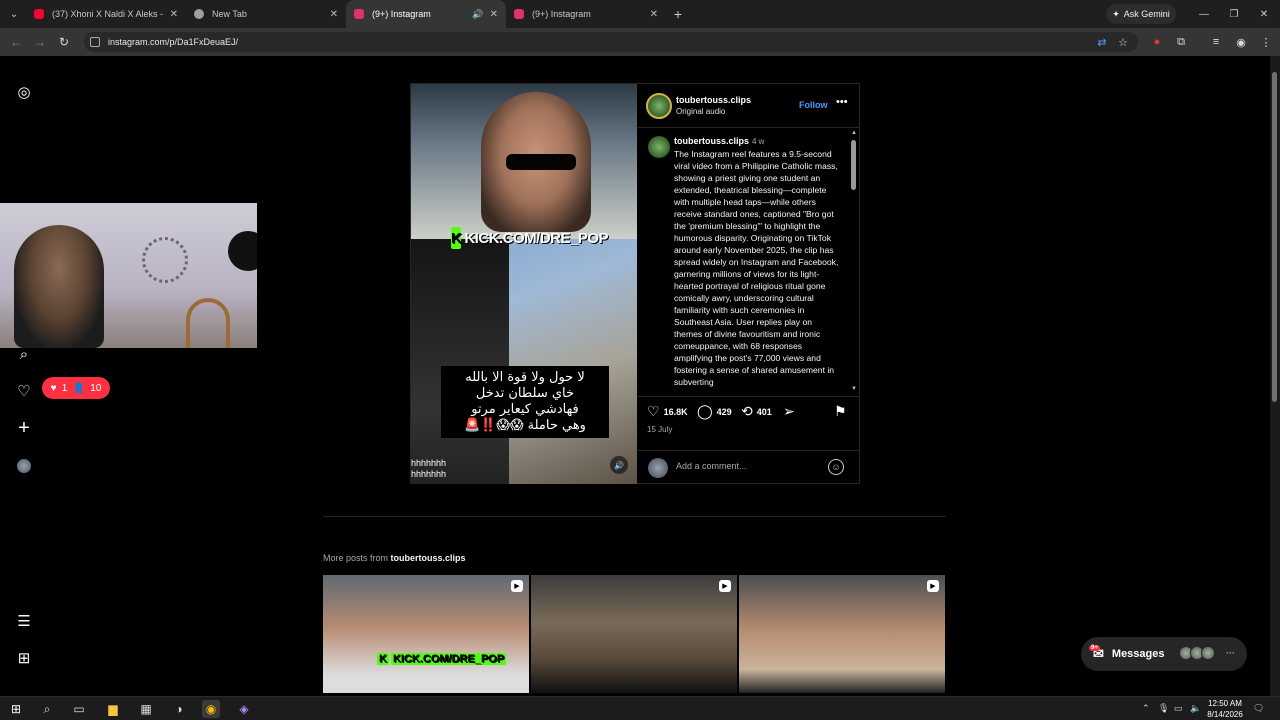  Describe the element at coordinates (1216, 42) in the screenshot. I see `media-control-icon: ≡` at that location.